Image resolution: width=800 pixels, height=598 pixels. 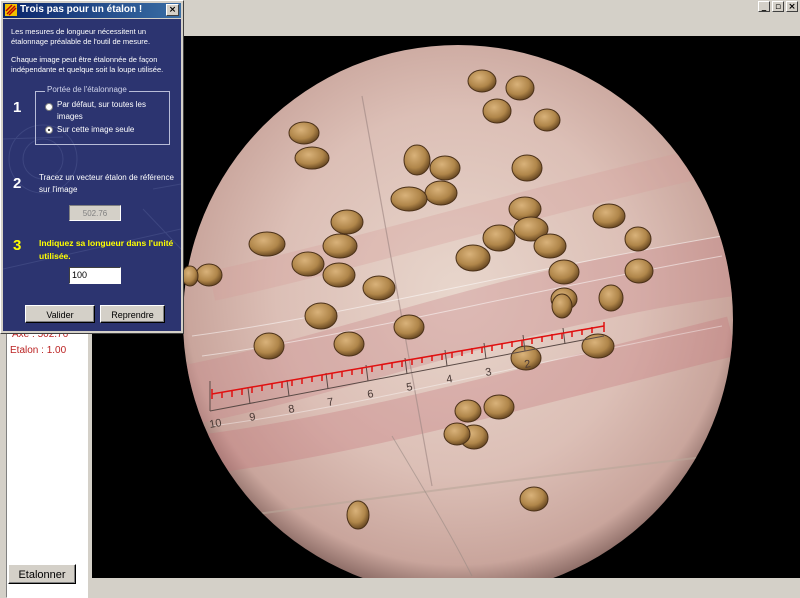 I want to click on radio-default-all-images, so click(x=49, y=107).